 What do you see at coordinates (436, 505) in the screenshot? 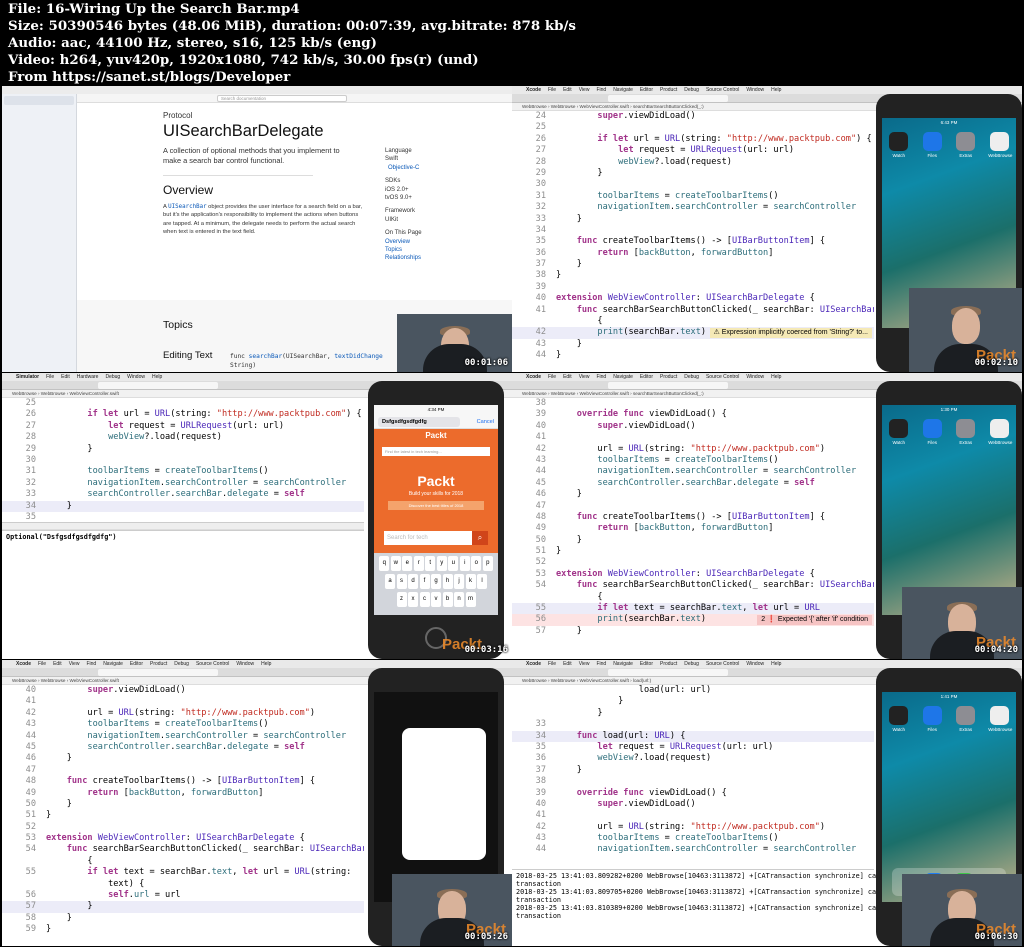
I see `sim-banner-button: Discover the best titles of 2018` at bounding box center [436, 505].